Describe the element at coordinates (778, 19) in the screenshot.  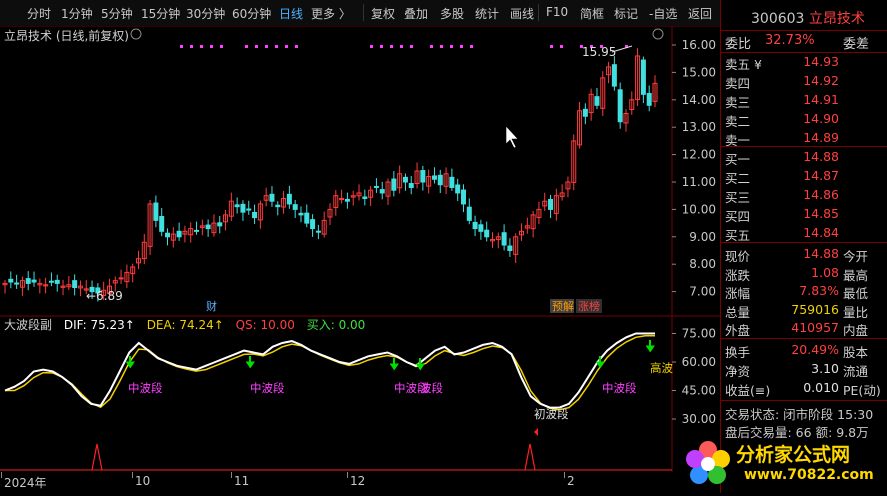
I see `stock-code: 300603` at that location.